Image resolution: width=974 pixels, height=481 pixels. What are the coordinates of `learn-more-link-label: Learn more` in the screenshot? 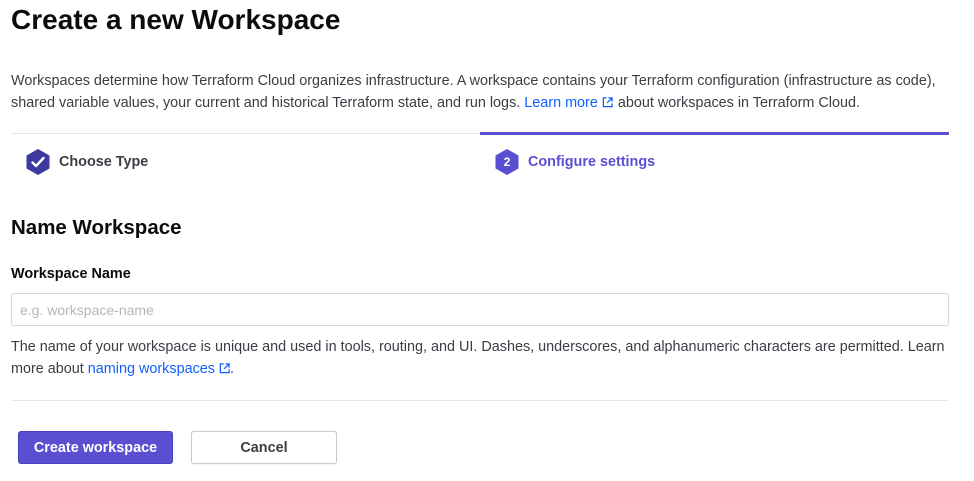 It's located at (561, 103).